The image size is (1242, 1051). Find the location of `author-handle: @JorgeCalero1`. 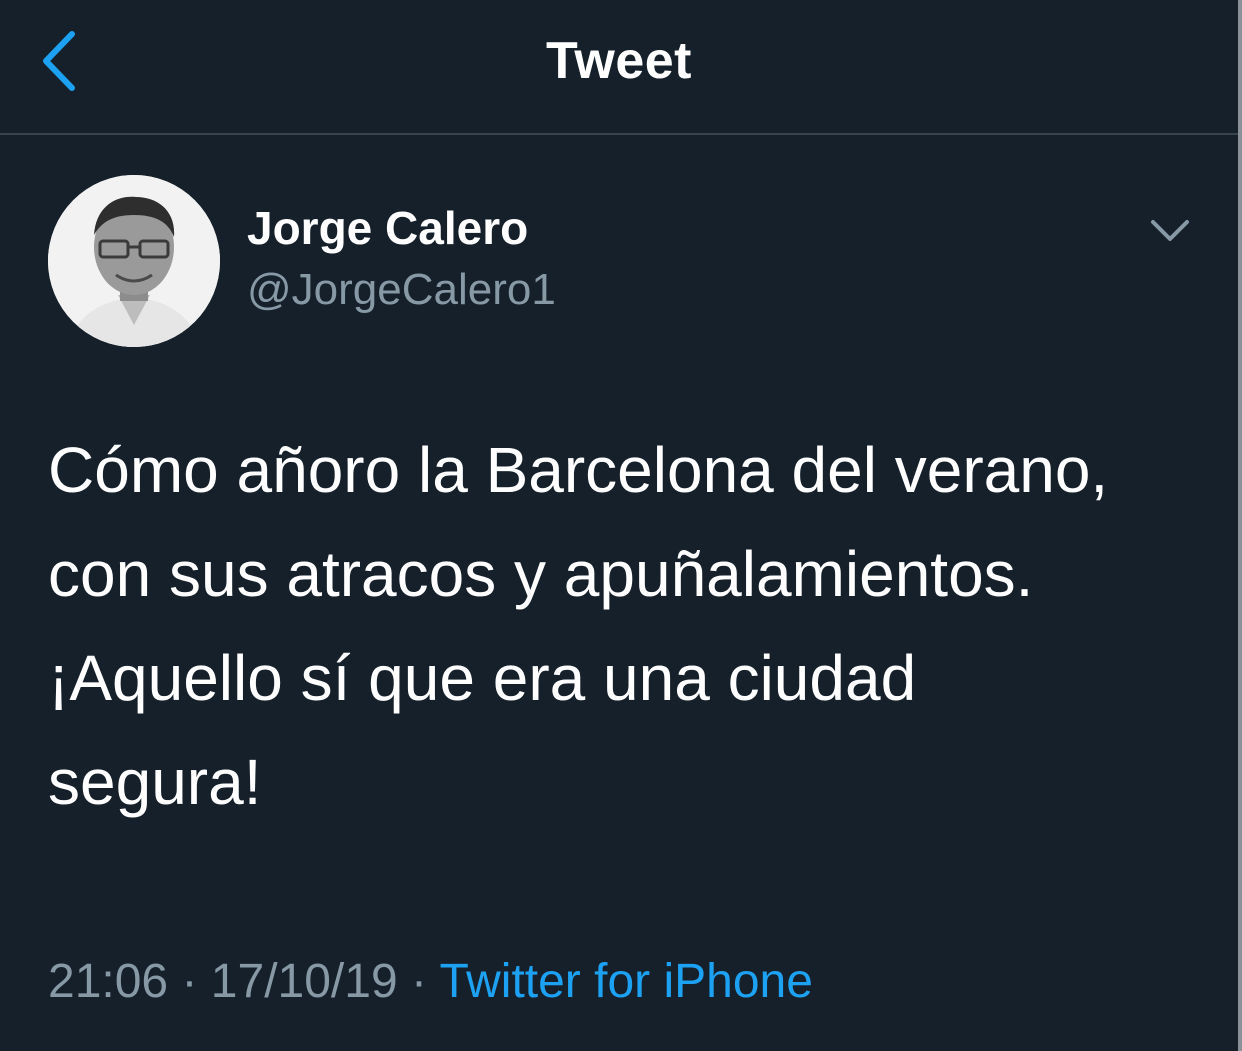

author-handle: @JorgeCalero1 is located at coordinates (401, 290).